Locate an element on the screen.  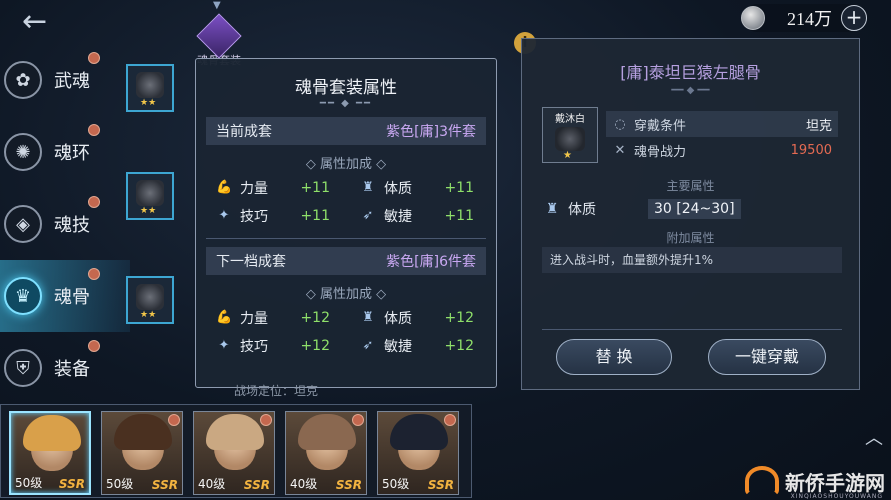
star-icon: ★ is located at coordinates (567, 155).